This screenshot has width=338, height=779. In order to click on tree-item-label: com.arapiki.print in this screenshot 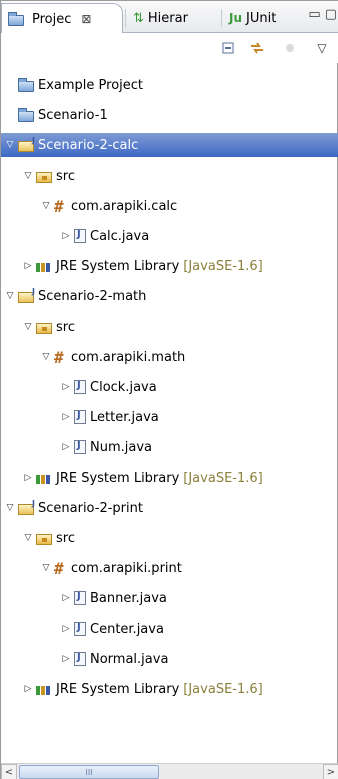, I will do `click(126, 568)`.